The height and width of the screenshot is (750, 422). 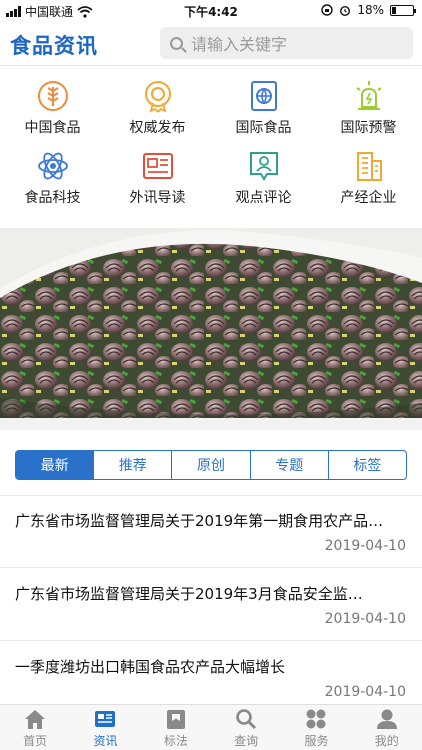 What do you see at coordinates (52, 96) in the screenshot?
I see `wheat-icon` at bounding box center [52, 96].